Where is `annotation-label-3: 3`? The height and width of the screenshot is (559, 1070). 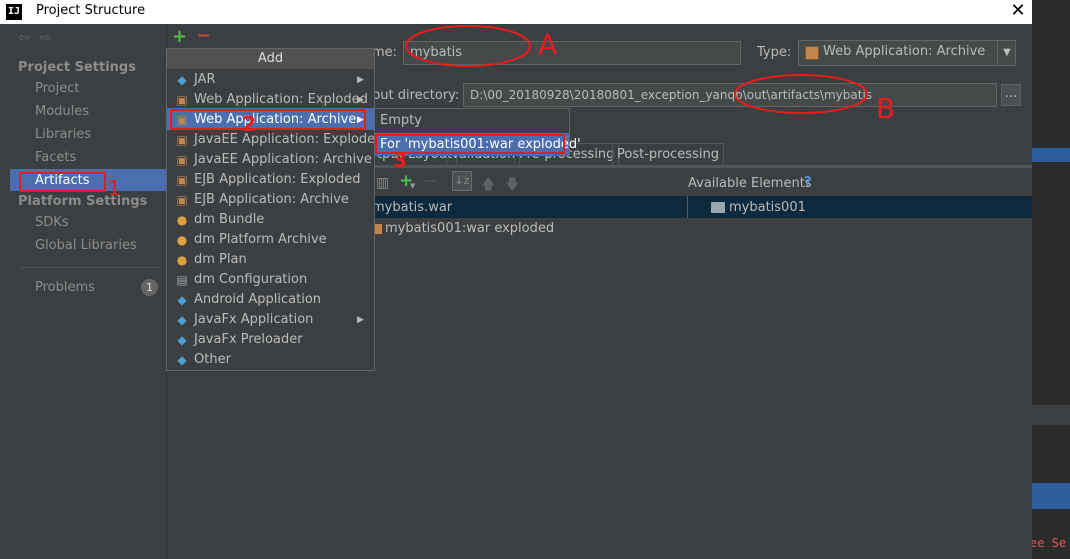
annotation-label-3: 3 is located at coordinates (400, 160).